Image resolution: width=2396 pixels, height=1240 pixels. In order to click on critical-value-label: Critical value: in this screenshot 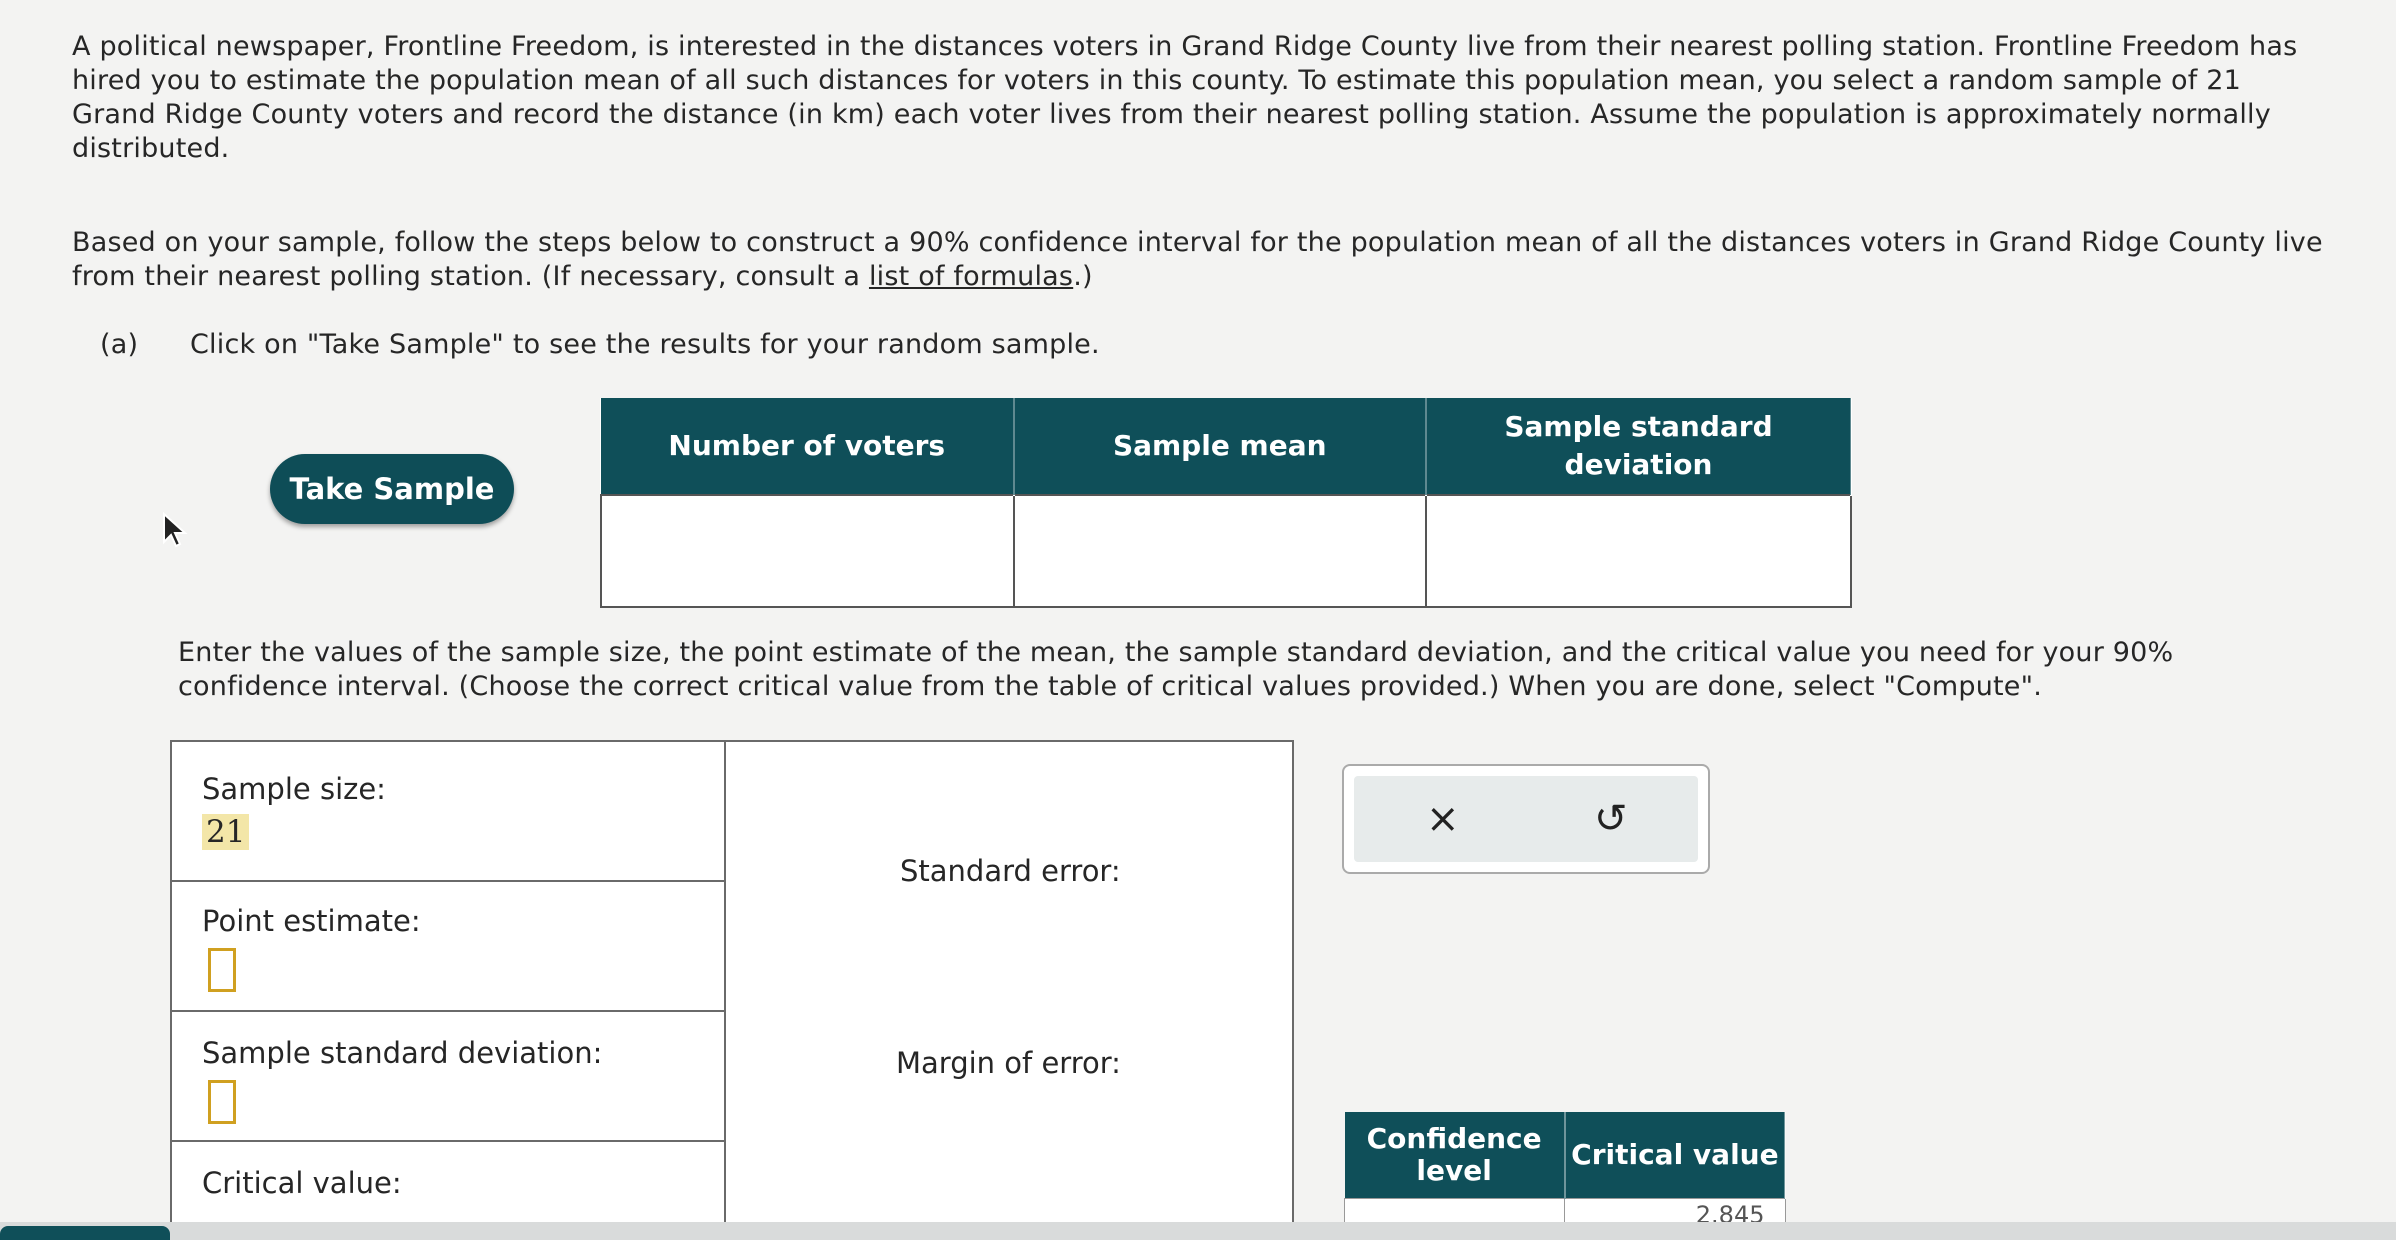, I will do `click(302, 1183)`.